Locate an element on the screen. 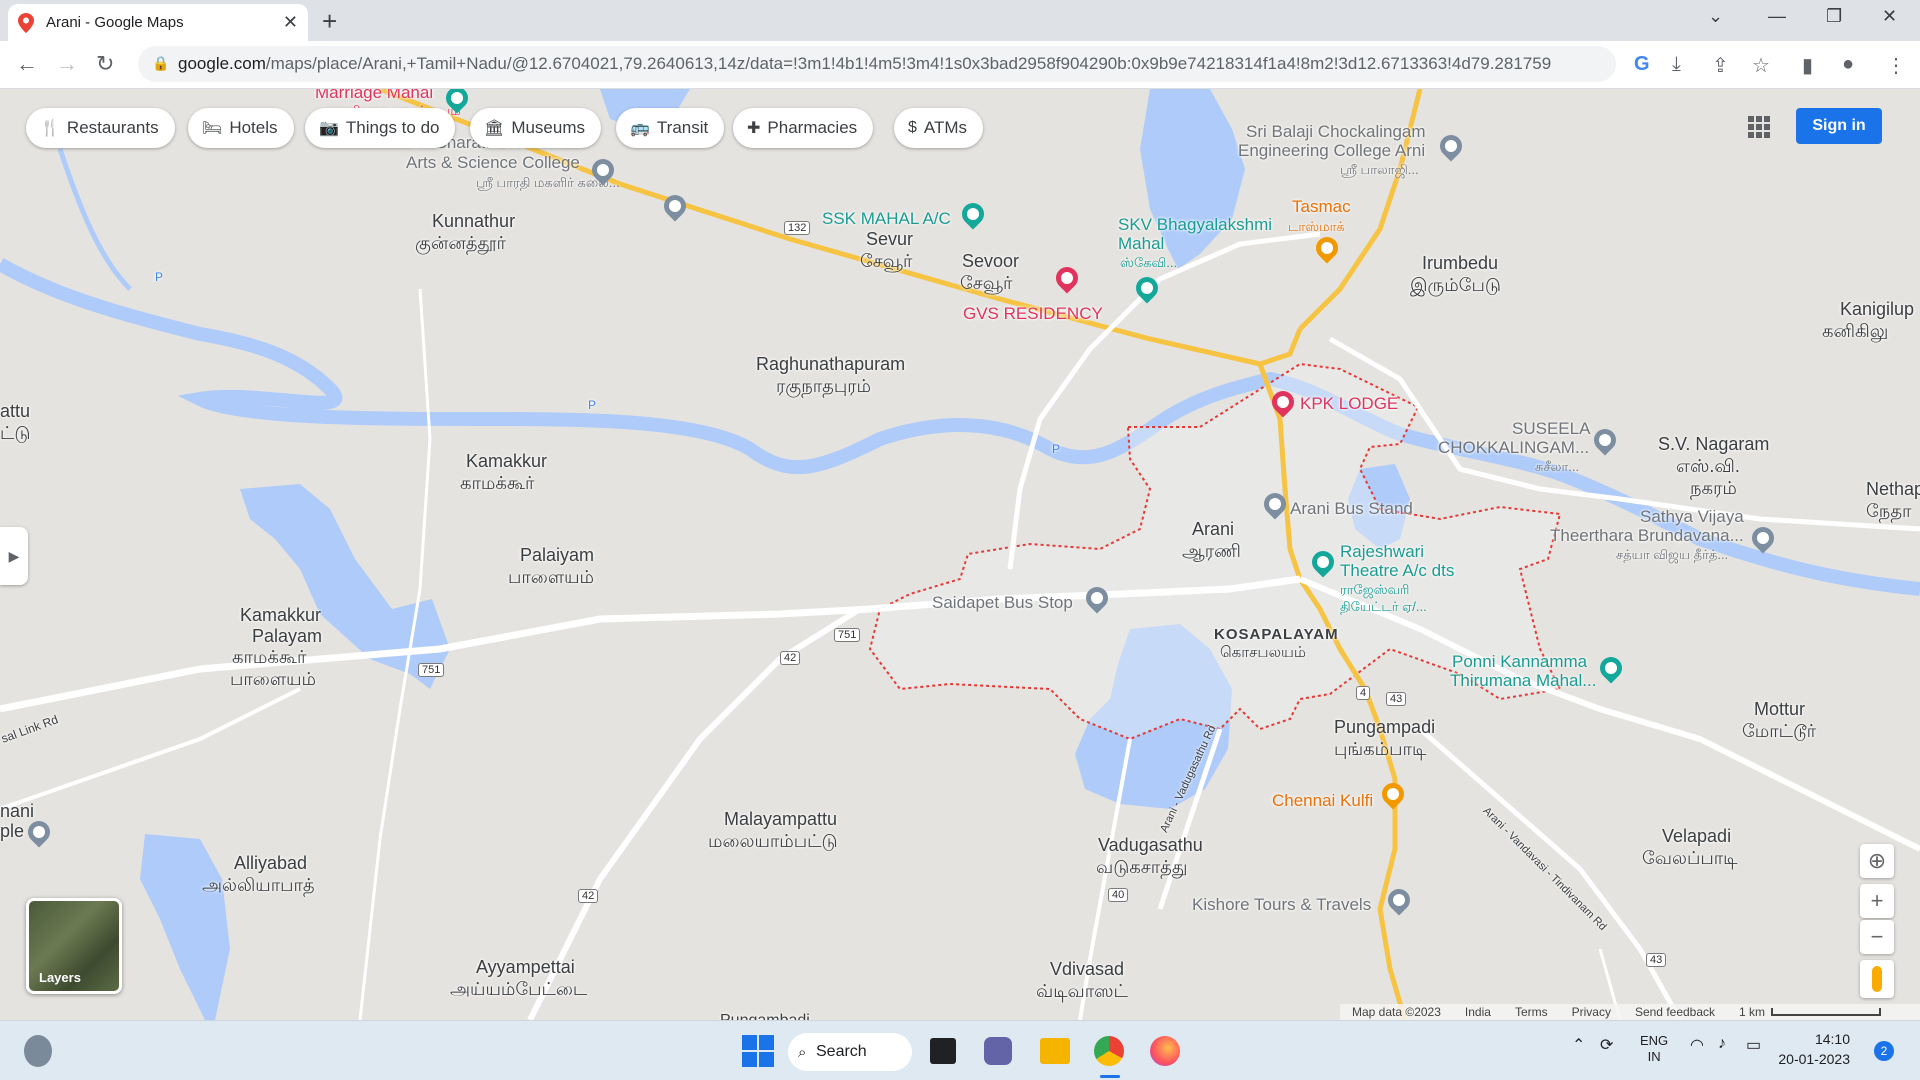 This screenshot has height=1080, width=1920. close-window-button: ✕ is located at coordinates (1889, 16).